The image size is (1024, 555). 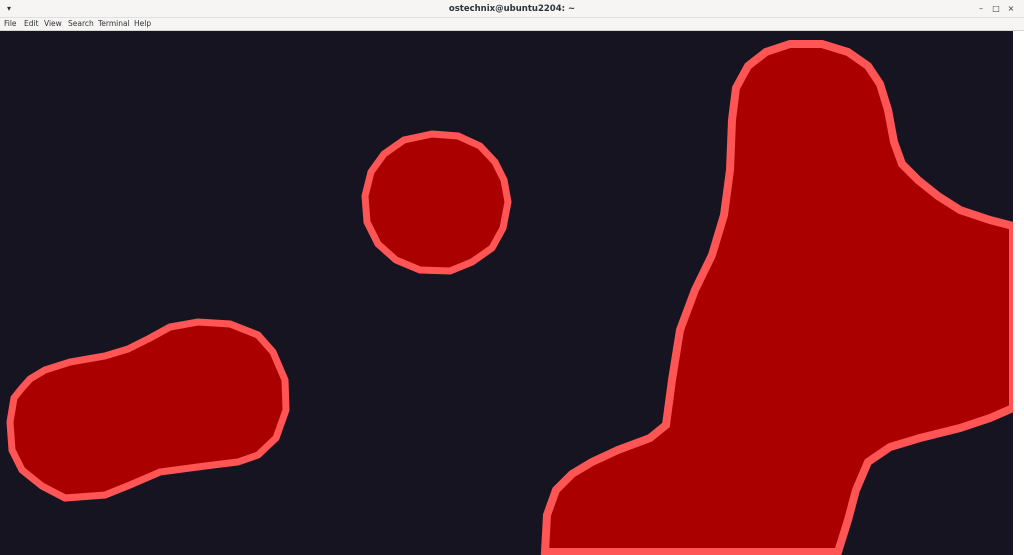 I want to click on menu-help: Help, so click(x=142, y=24).